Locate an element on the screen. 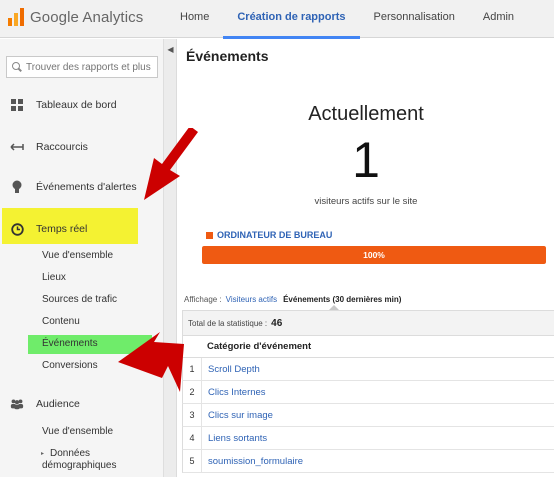 The height and width of the screenshot is (477, 554). app-logo: Google Analytics is located at coordinates (75, 17).